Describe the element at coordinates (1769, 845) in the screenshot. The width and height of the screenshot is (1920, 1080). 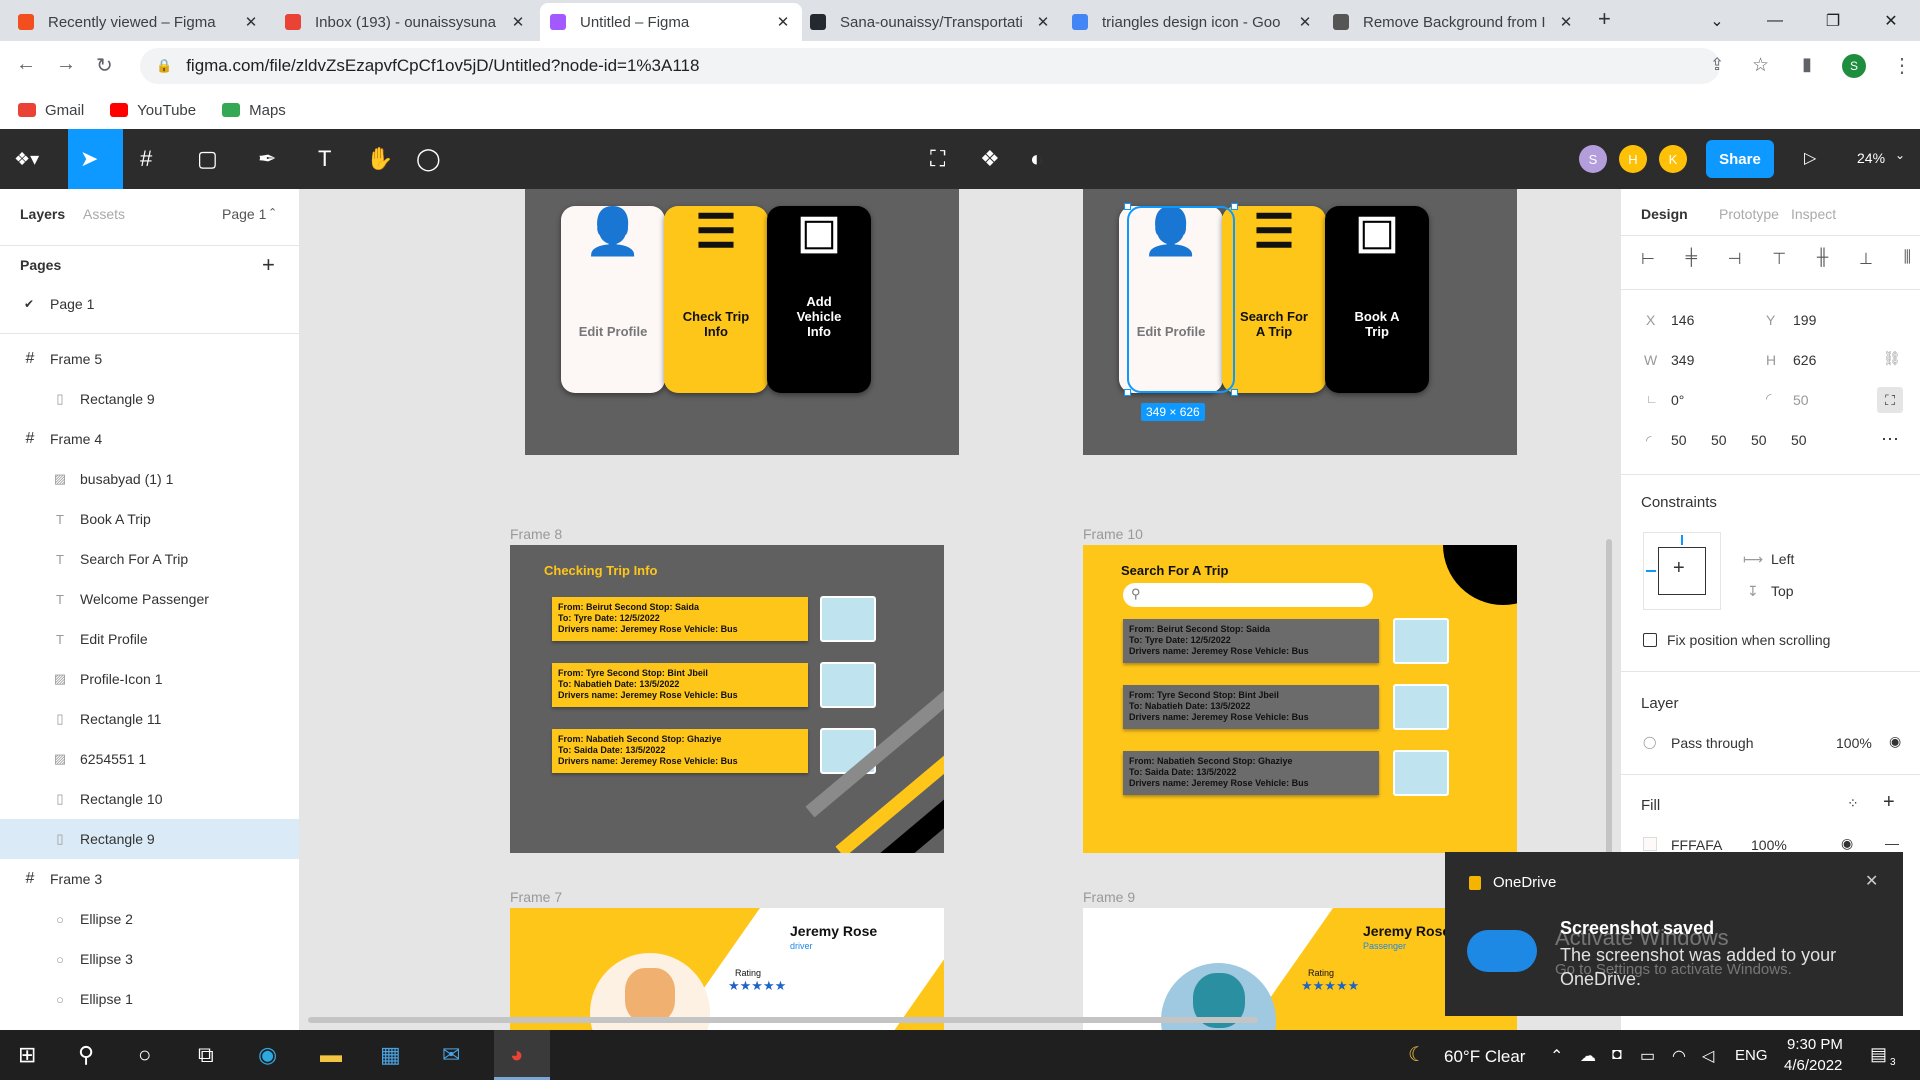
I see `fill-opacity-field: 100%` at that location.